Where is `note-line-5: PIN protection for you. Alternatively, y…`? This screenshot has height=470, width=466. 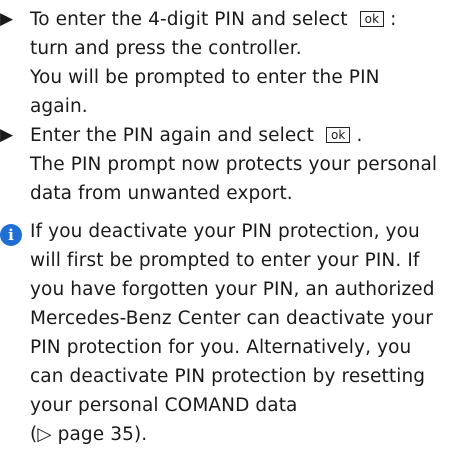
note-line-5: PIN protection for you. Alternatively, y… is located at coordinates (221, 347).